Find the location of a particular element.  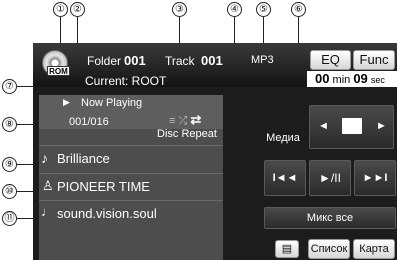

track-label: Track is located at coordinates (180, 61).